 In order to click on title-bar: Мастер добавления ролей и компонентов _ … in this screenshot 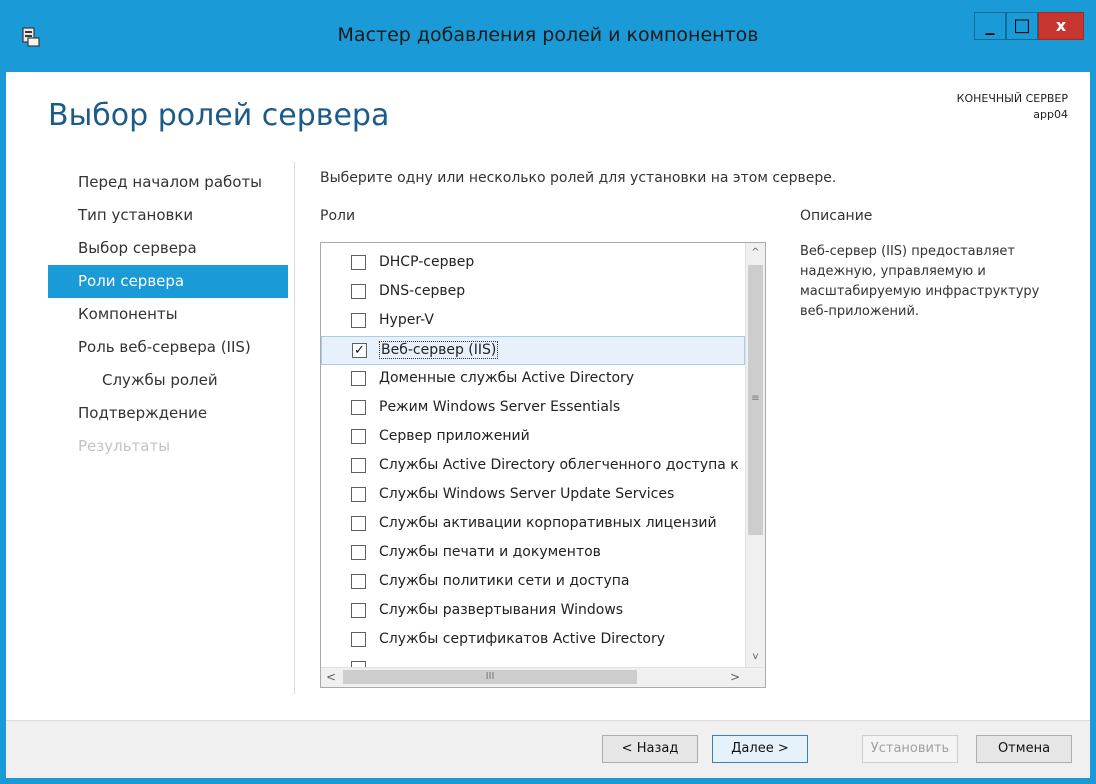, I will do `click(548, 36)`.